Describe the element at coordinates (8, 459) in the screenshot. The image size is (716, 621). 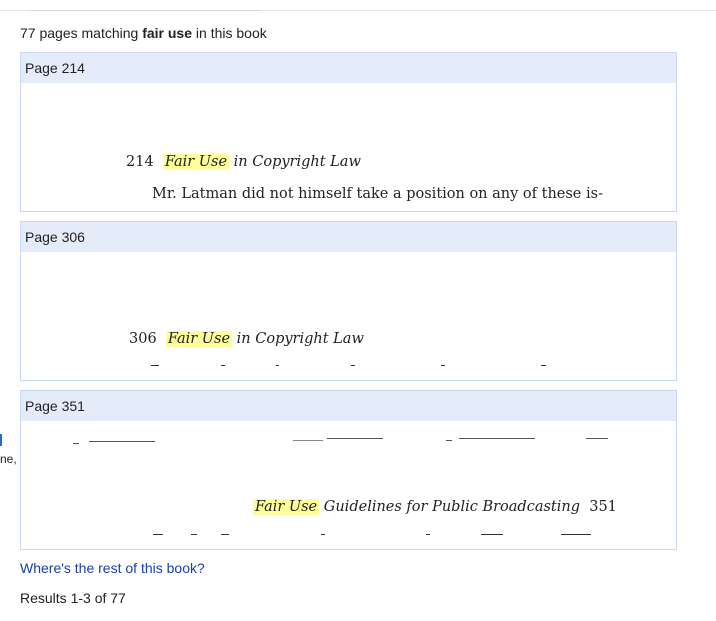
I see `left-edge-text-fragment: ne,` at that location.